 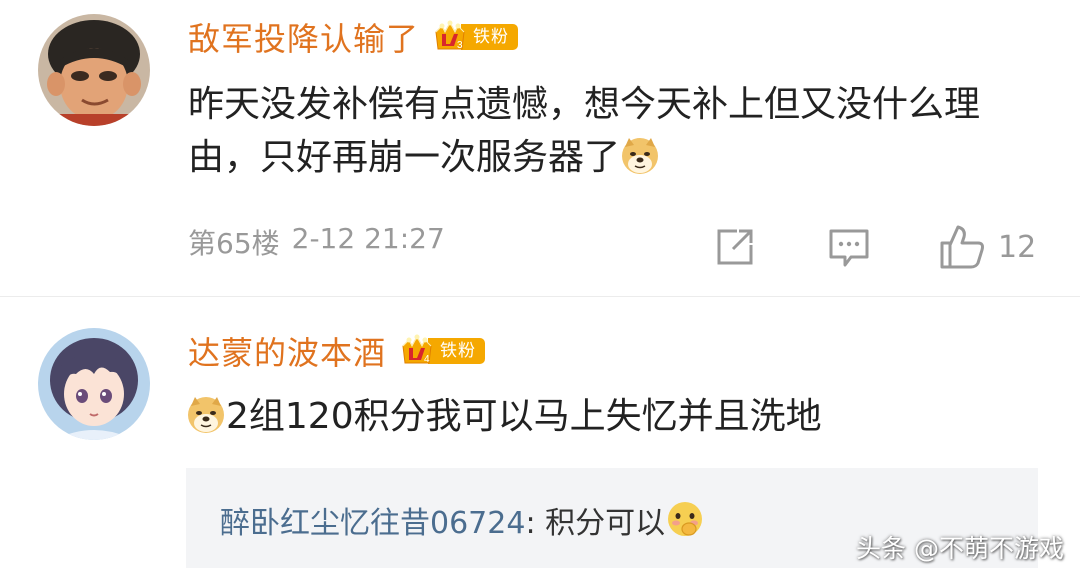 I want to click on username: 达蒙的波本酒, so click(x=287, y=351).